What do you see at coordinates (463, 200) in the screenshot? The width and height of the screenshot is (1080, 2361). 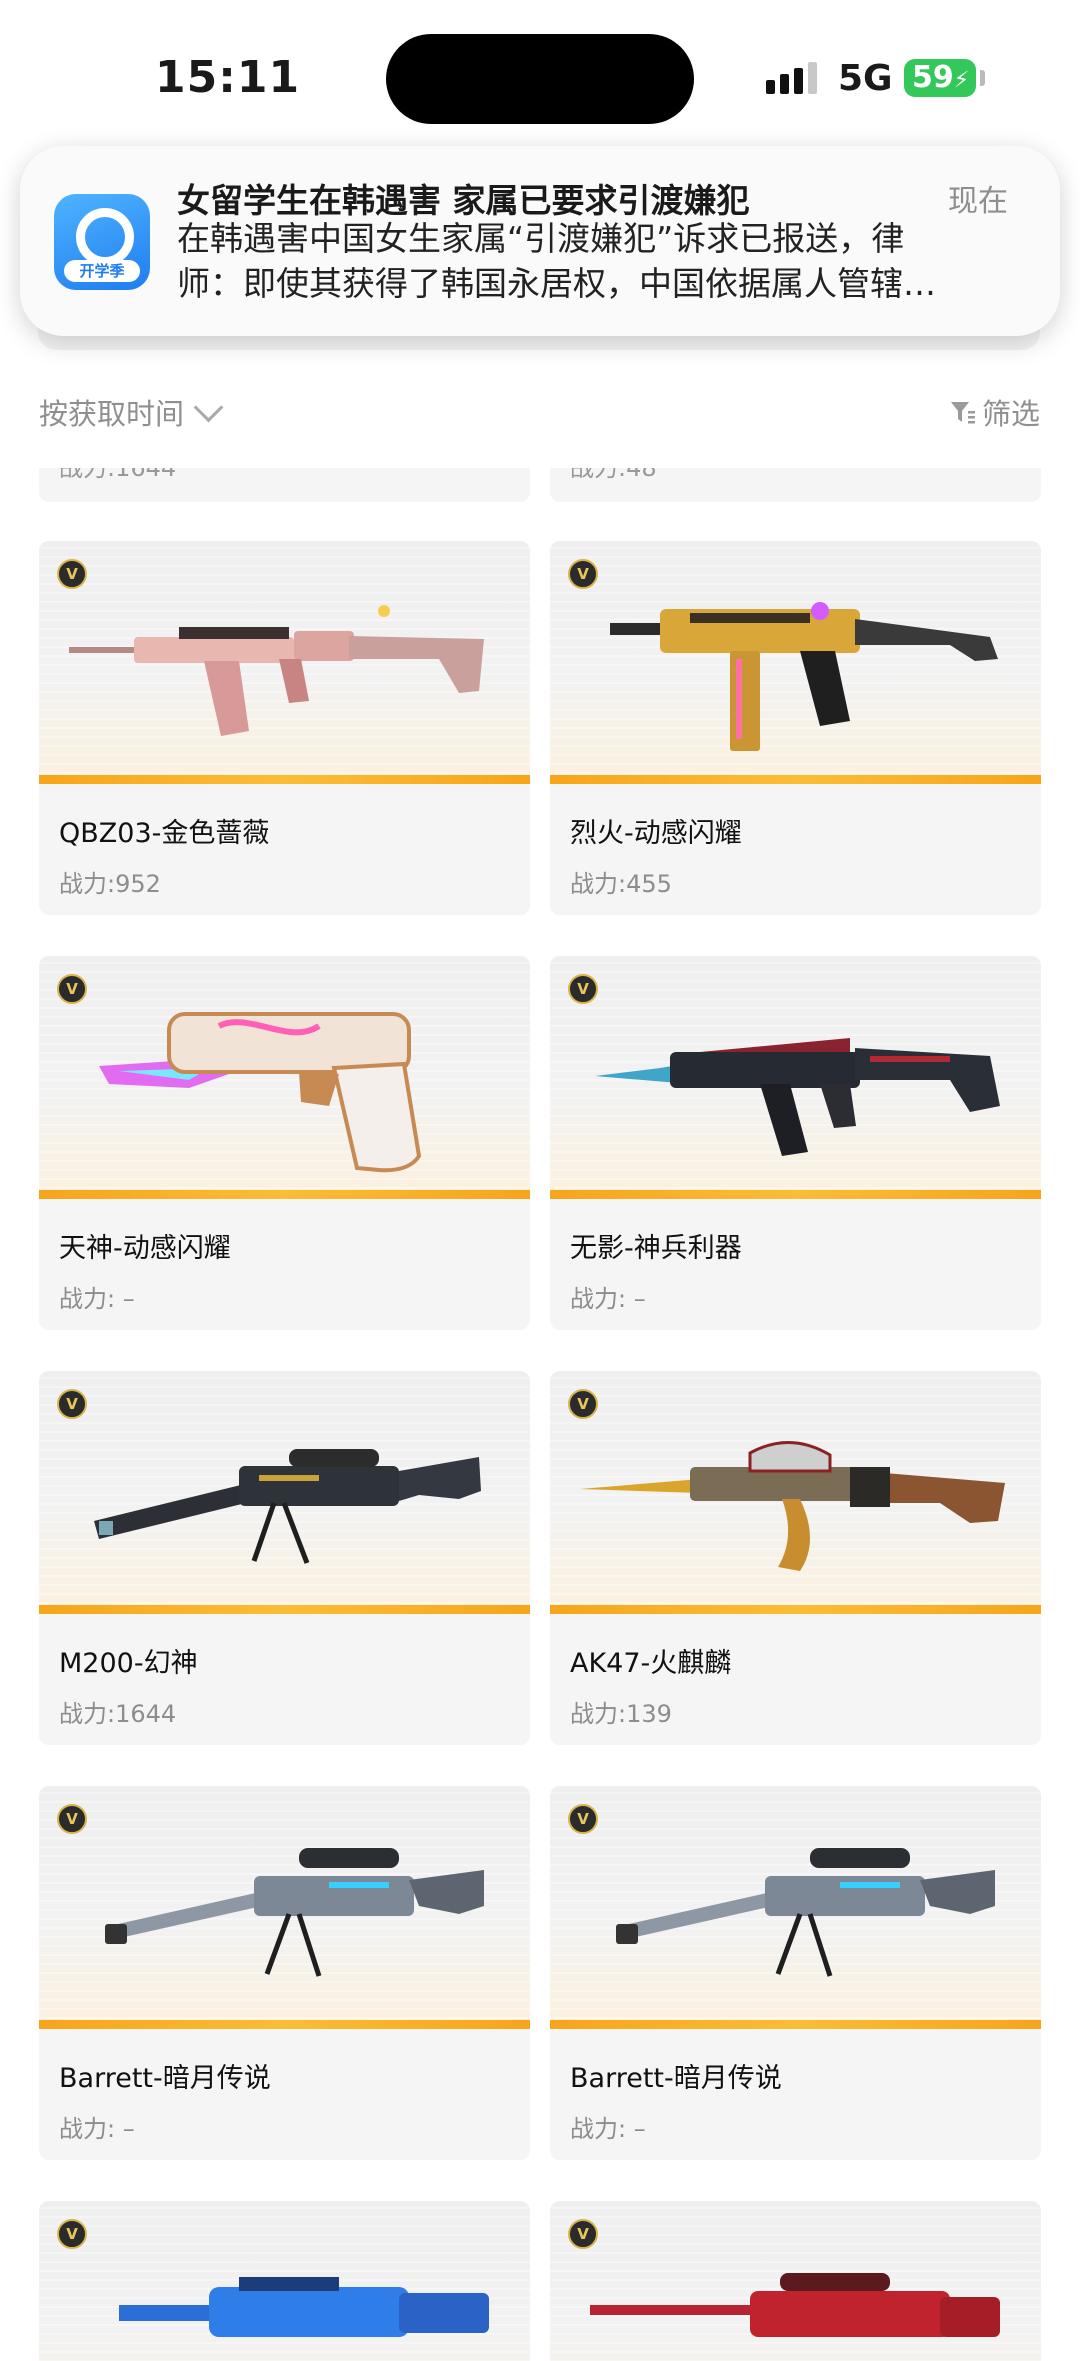 I see `notification-title: 女留学生在韩遇害 家属已要求引渡嫌犯` at bounding box center [463, 200].